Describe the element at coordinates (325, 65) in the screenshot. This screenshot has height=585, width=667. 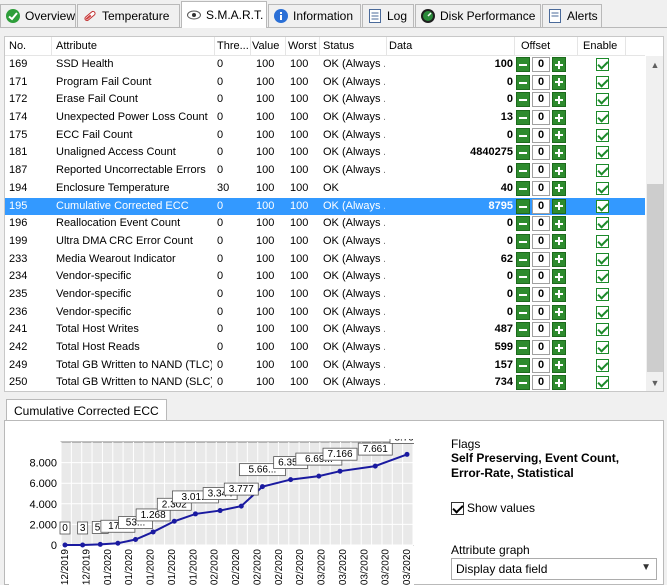
I see `table-row: 169 SSD Health 0 100 100 OK (Always ... 100 0` at that location.